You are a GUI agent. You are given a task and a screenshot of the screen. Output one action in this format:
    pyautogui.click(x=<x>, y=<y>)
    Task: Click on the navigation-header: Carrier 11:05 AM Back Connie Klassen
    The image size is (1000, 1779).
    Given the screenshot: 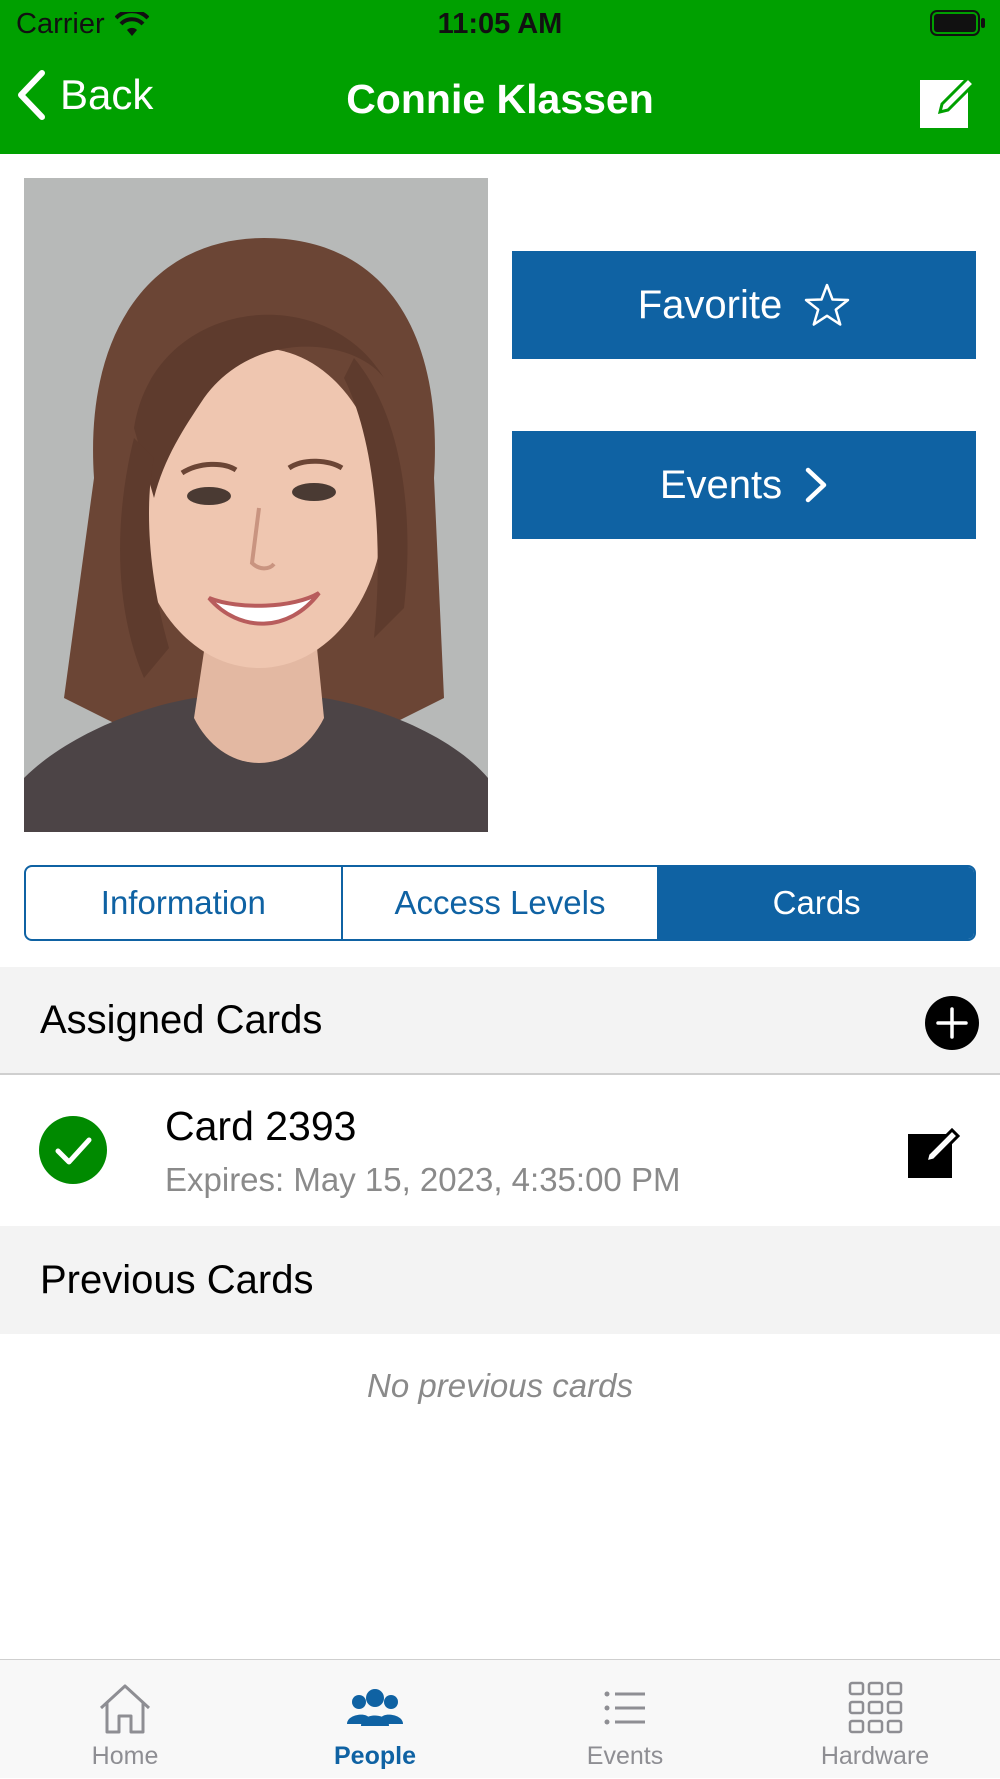 What is the action you would take?
    pyautogui.click(x=500, y=77)
    